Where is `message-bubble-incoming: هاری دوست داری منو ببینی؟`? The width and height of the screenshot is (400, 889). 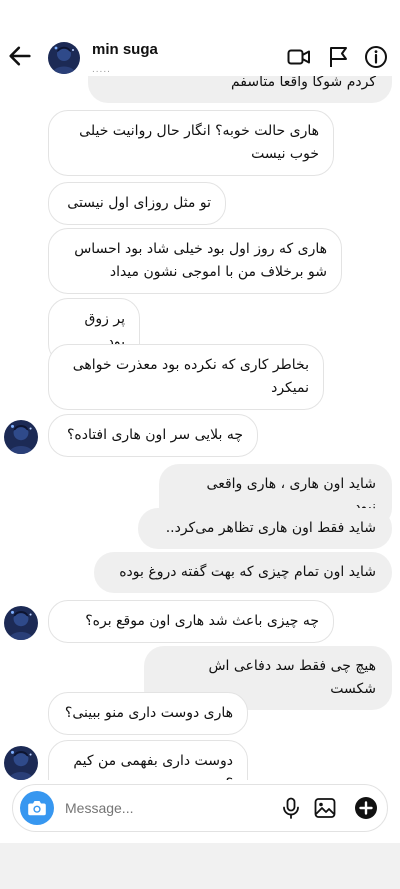 message-bubble-incoming: هاری دوست داری منو ببینی؟ is located at coordinates (148, 713).